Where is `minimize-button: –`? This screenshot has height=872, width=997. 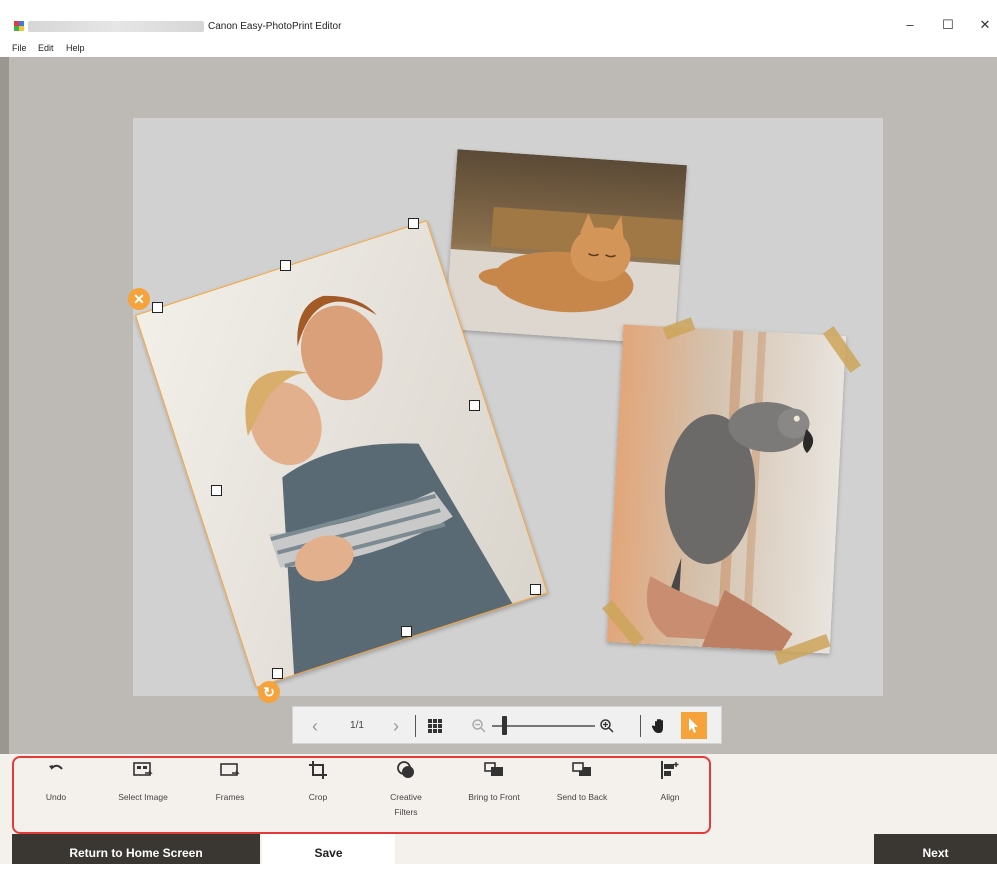
minimize-button: – is located at coordinates (910, 25).